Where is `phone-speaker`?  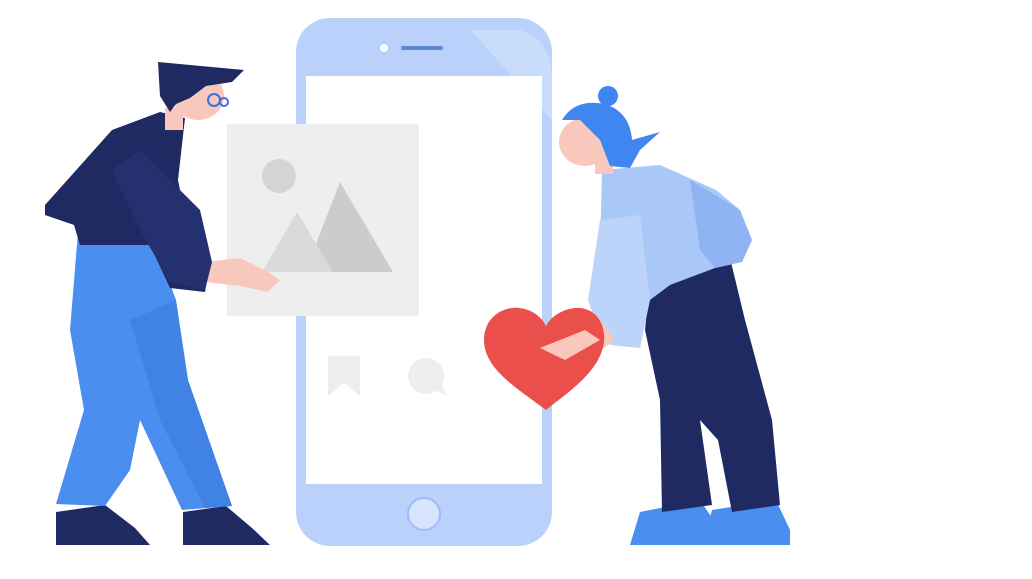 phone-speaker is located at coordinates (422, 48).